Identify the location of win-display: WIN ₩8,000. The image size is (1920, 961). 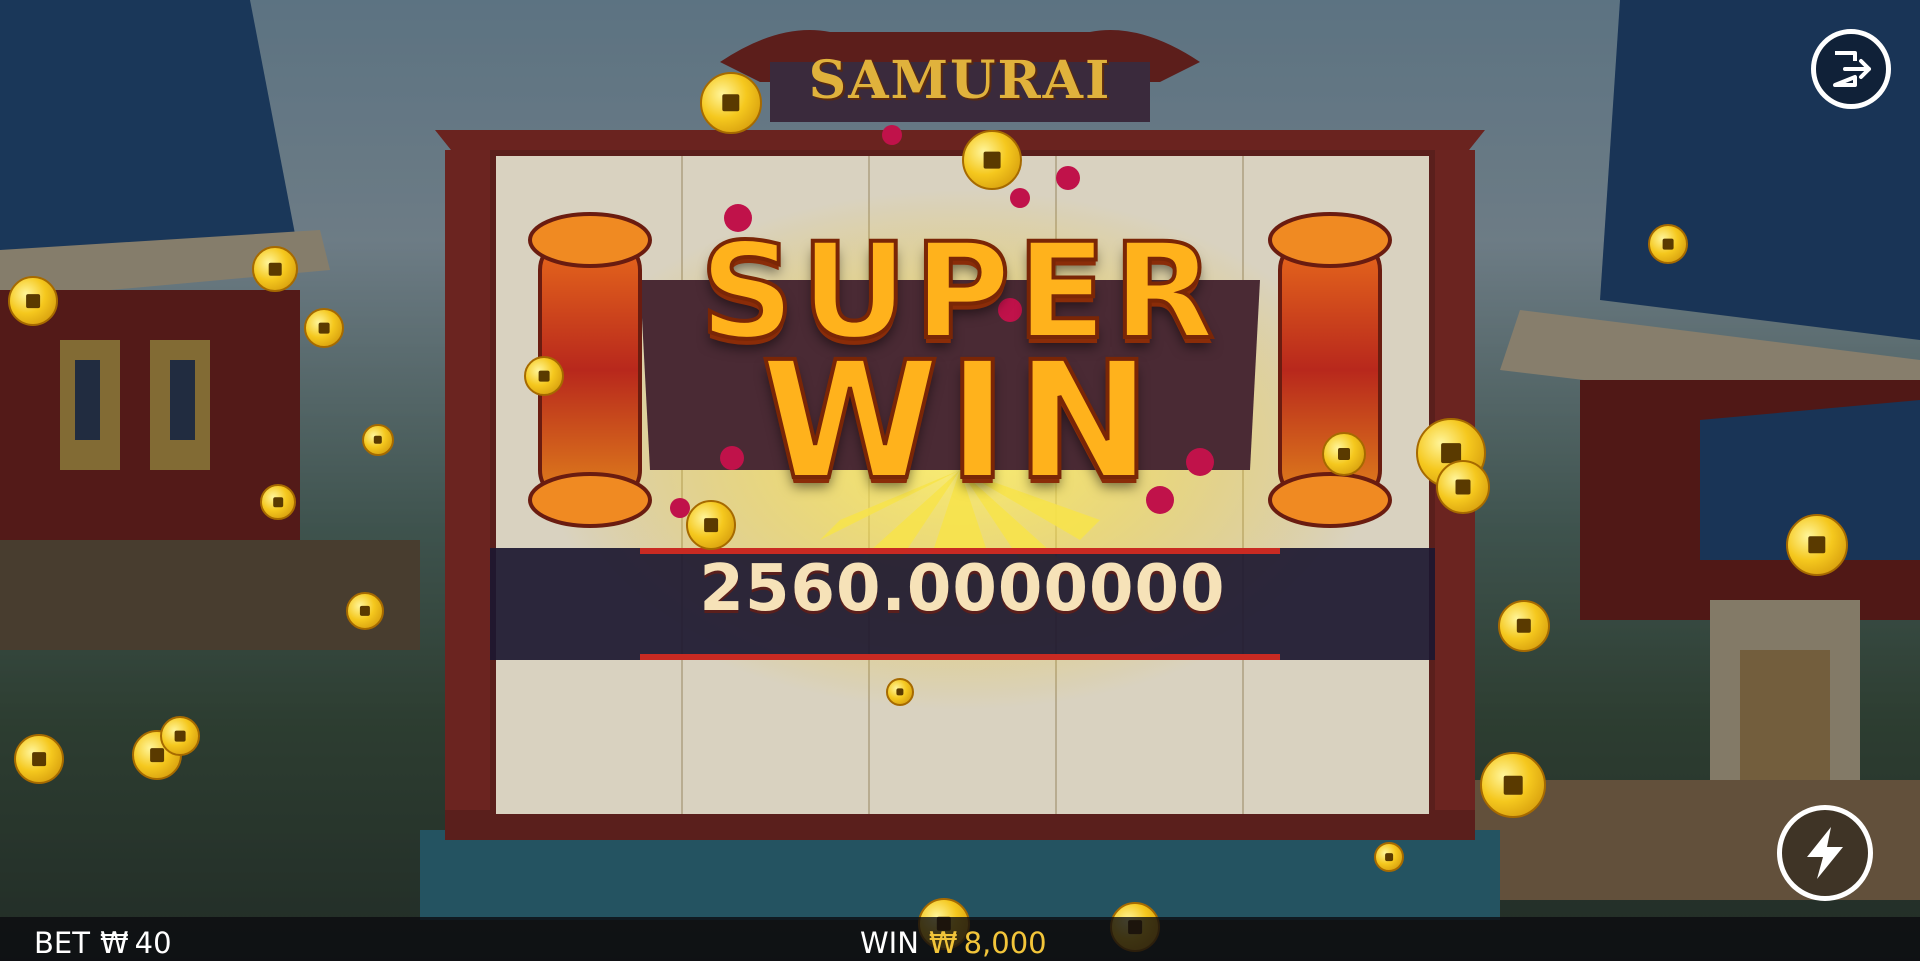
(953, 943).